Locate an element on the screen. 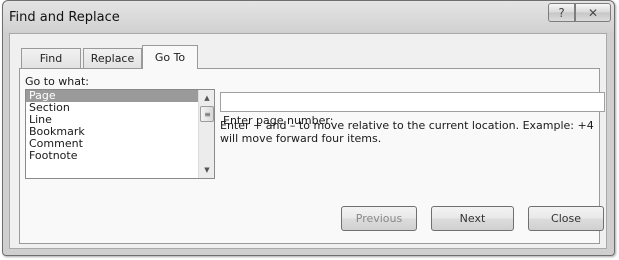 The image size is (619, 260). help-button: ? is located at coordinates (561, 12).